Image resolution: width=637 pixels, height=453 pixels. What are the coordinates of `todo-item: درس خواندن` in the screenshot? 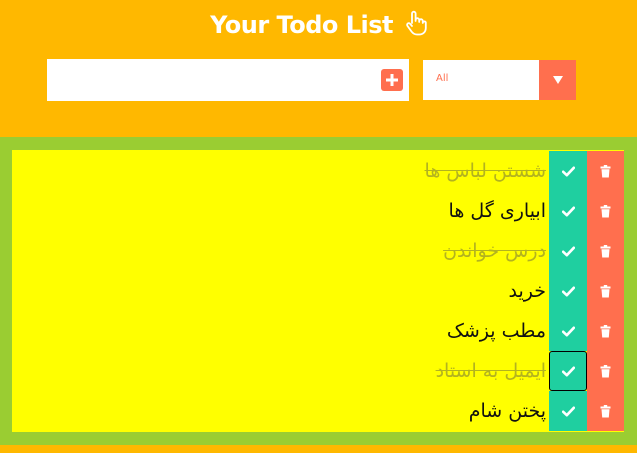 It's located at (318, 251).